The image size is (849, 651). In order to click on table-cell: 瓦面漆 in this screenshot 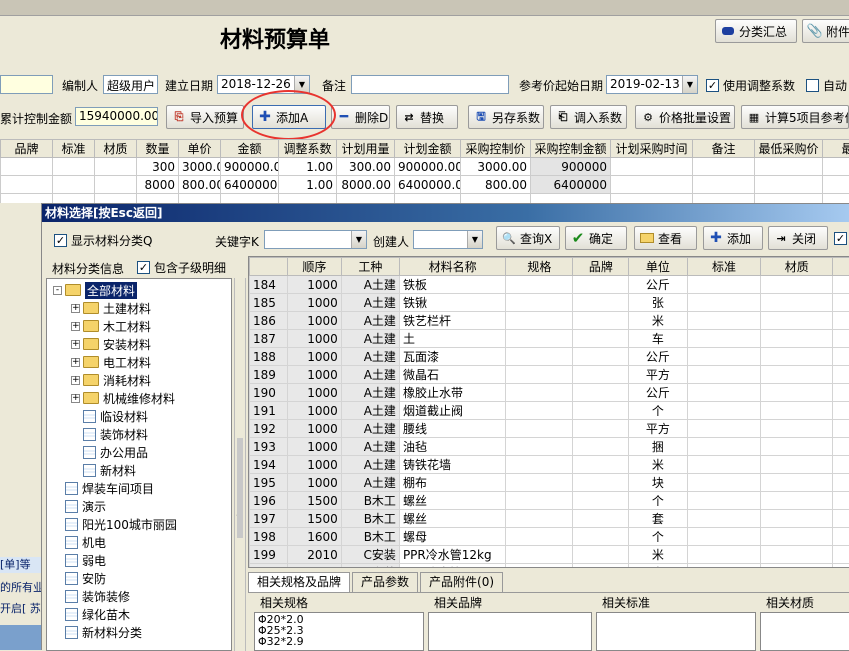, I will do `click(452, 357)`.